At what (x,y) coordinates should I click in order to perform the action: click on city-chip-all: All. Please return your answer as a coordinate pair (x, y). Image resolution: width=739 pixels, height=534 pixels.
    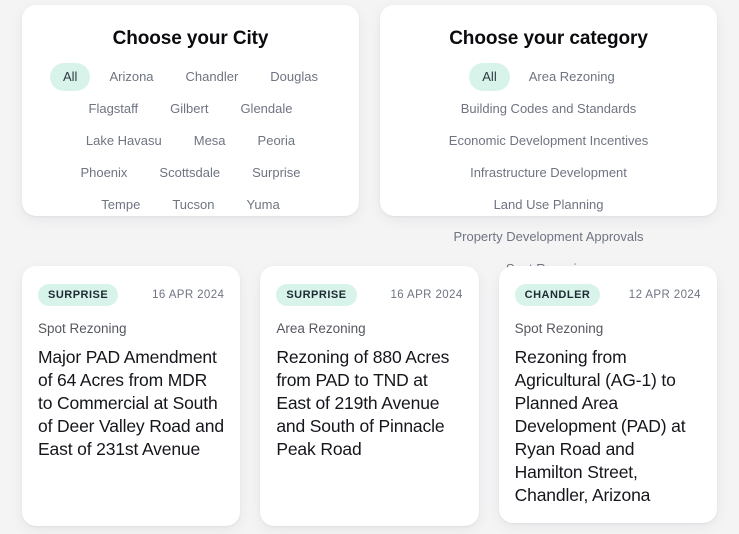
    Looking at the image, I should click on (70, 77).